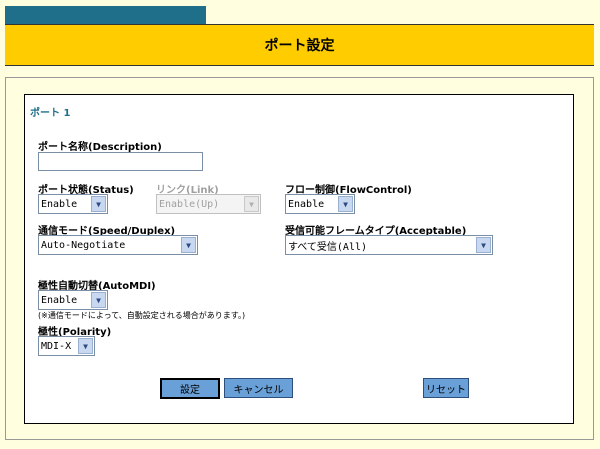 Image resolution: width=600 pixels, height=449 pixels. I want to click on polarity-value: MDI-X, so click(56, 346).